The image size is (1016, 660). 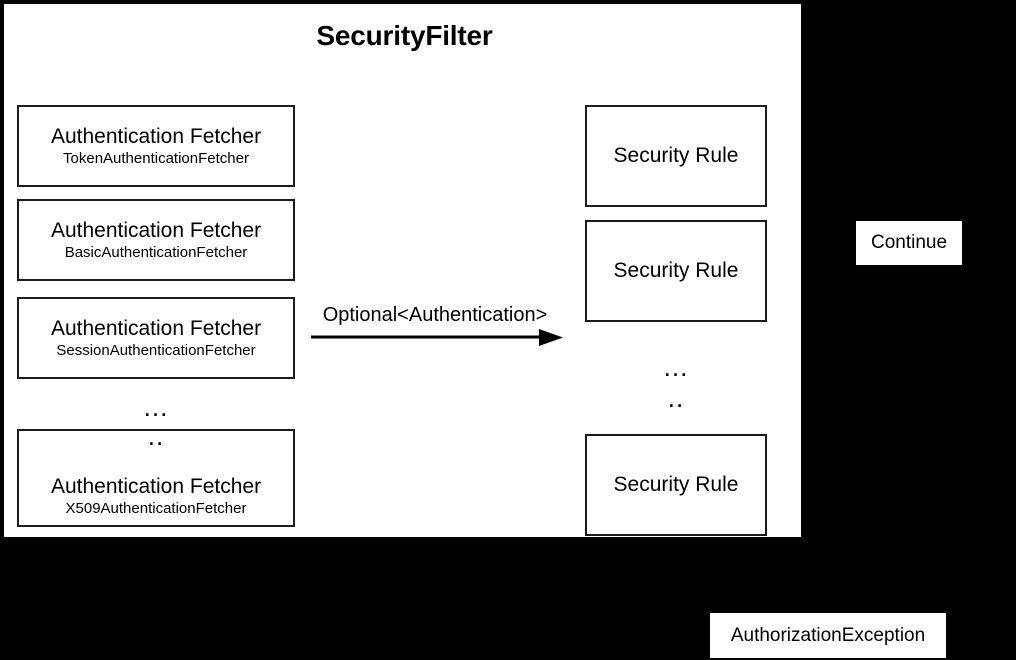 What do you see at coordinates (676, 398) in the screenshot?
I see `security-rule-ellipsis-minor: ..` at bounding box center [676, 398].